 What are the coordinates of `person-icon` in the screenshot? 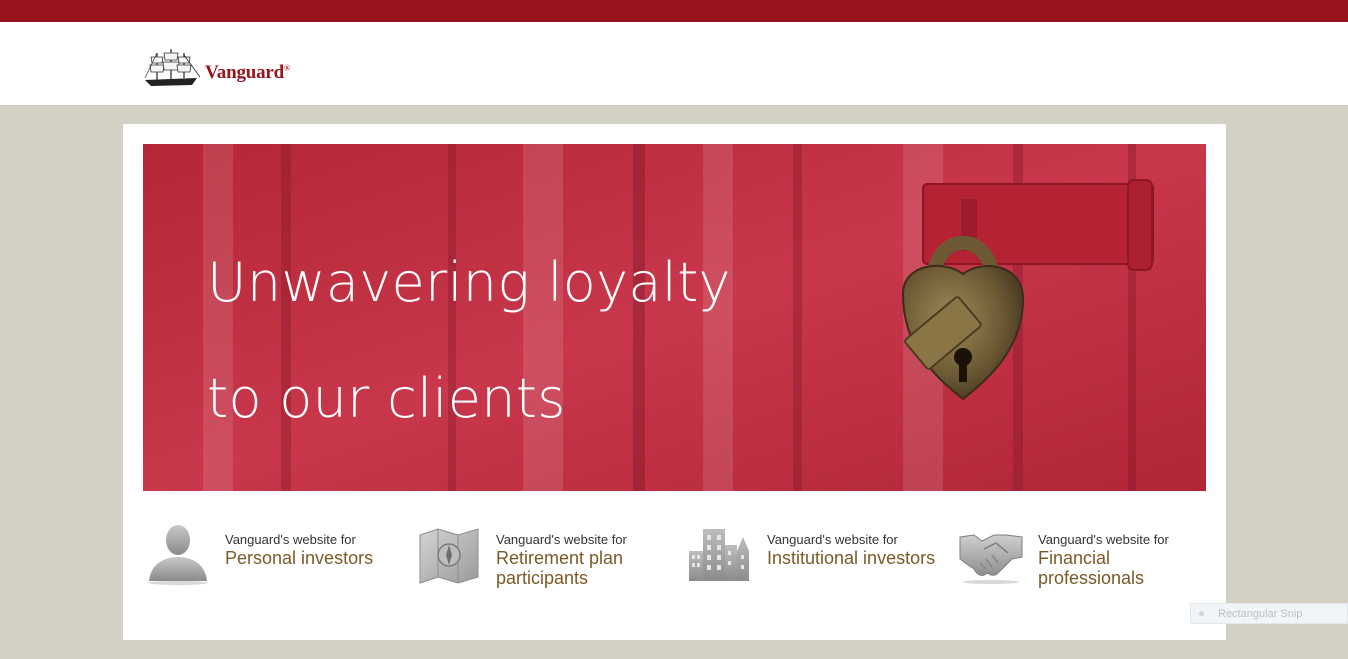 It's located at (178, 555).